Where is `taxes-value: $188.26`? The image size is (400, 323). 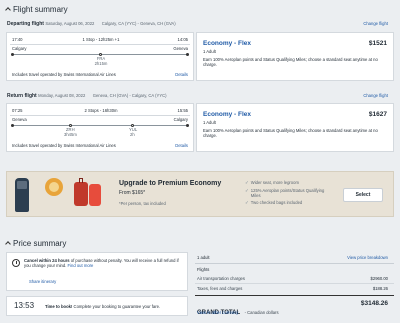 taxes-value: $188.26 is located at coordinates (380, 288).